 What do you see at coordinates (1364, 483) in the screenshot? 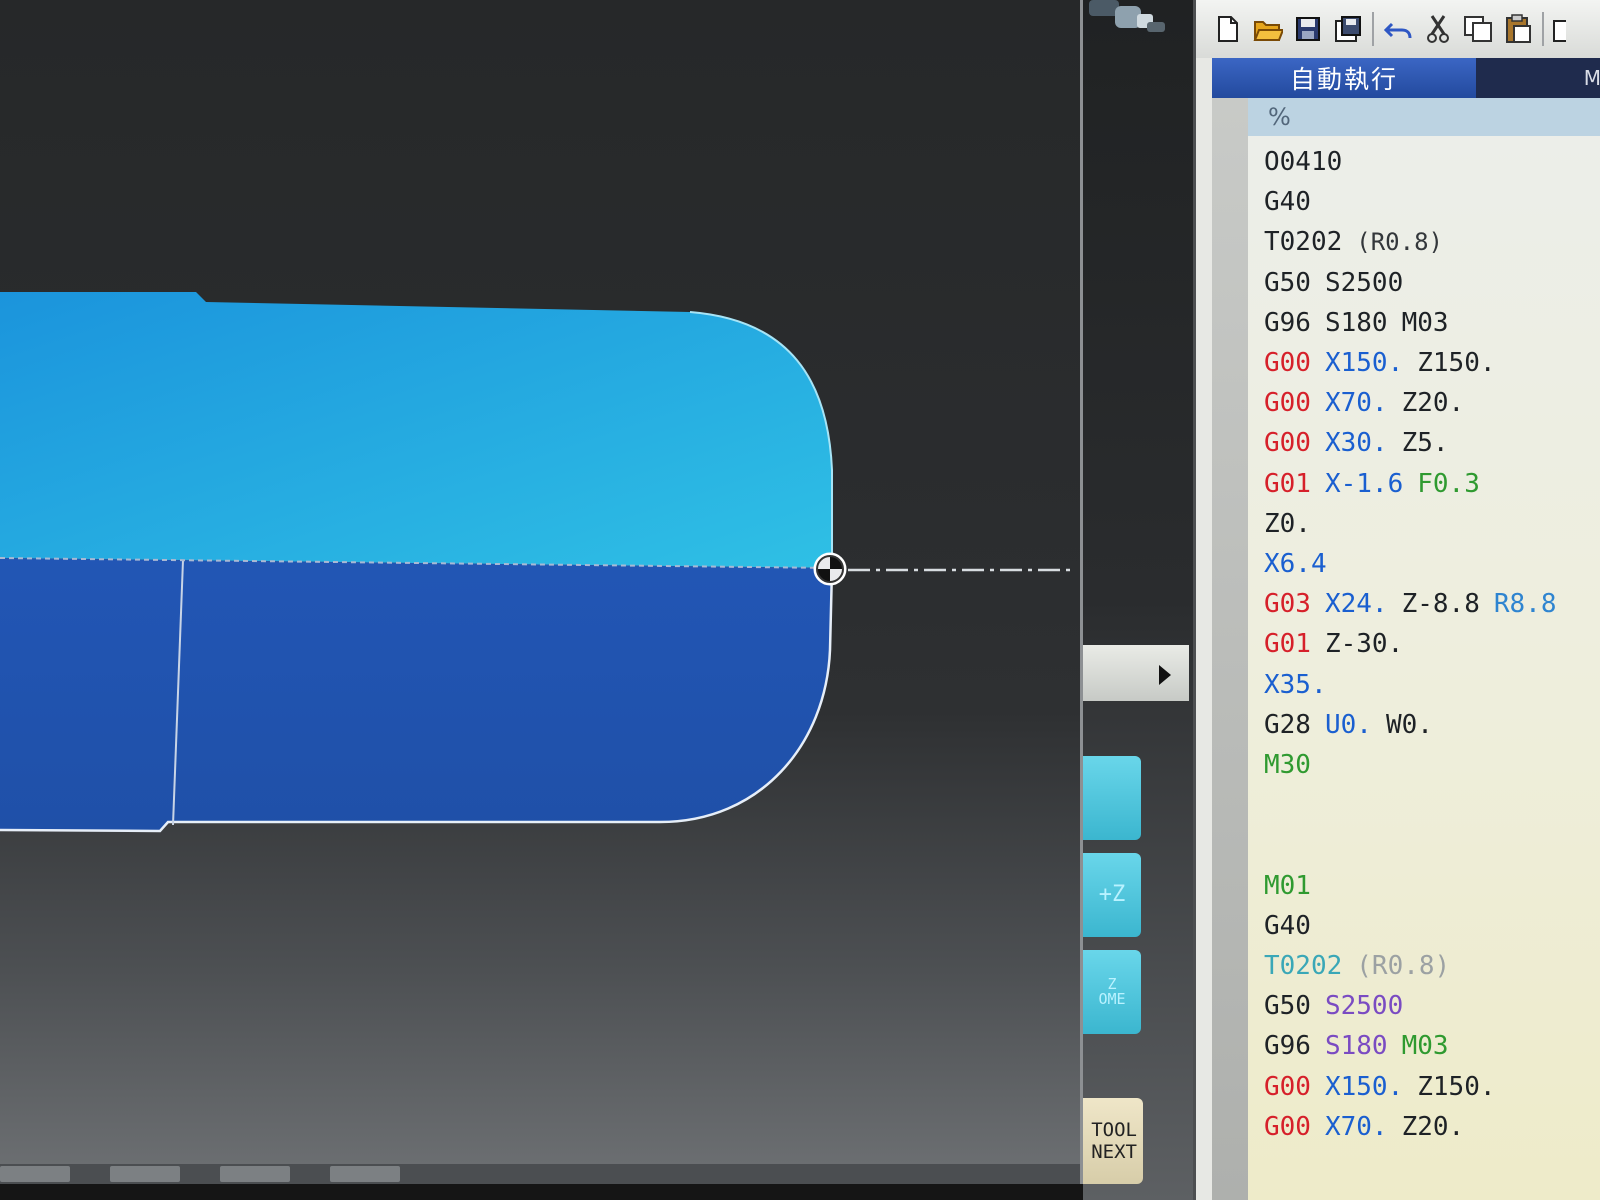
I see `code-token: X-1.6` at bounding box center [1364, 483].